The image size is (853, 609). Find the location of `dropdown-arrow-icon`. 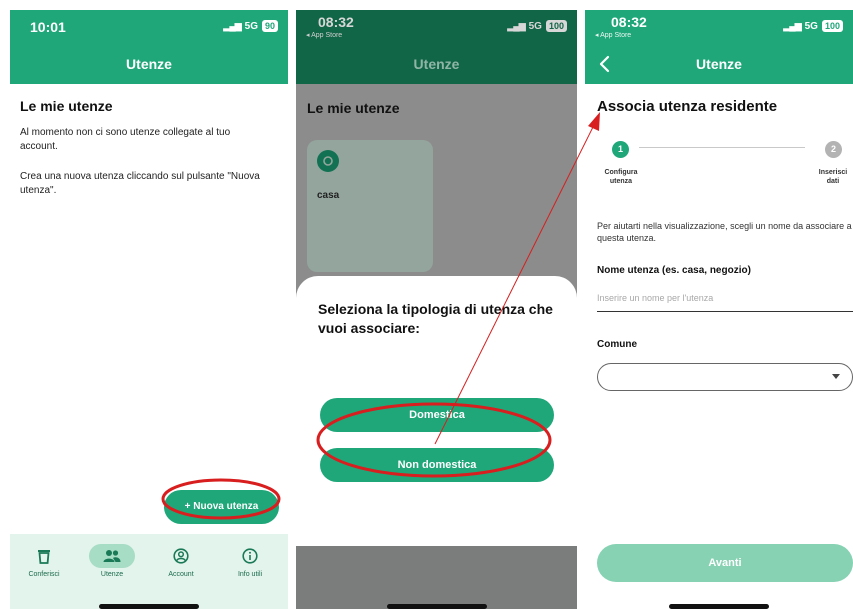

dropdown-arrow-icon is located at coordinates (836, 376).